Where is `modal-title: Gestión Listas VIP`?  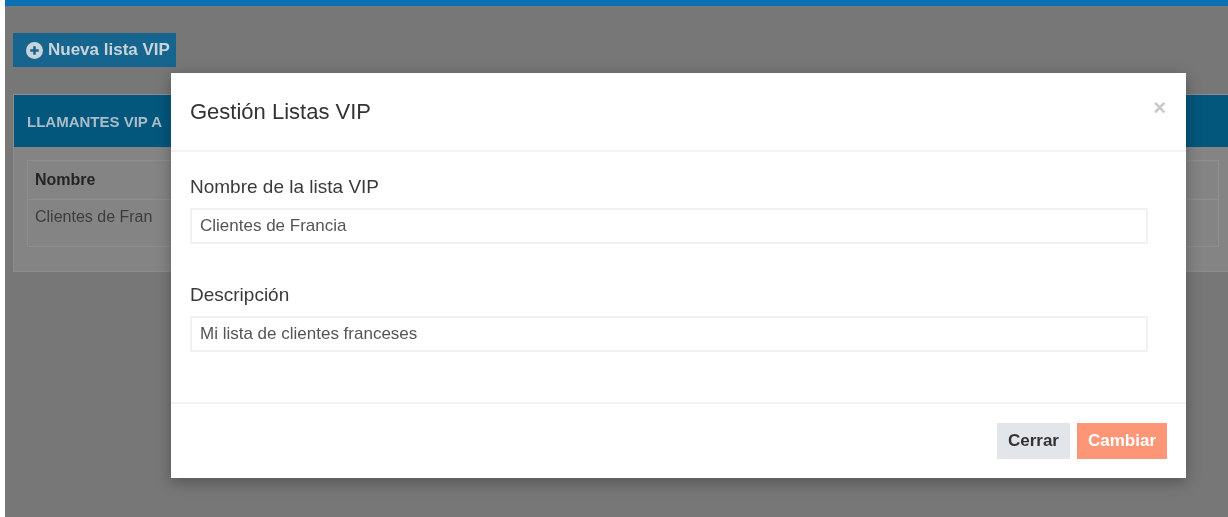 modal-title: Gestión Listas VIP is located at coordinates (280, 111).